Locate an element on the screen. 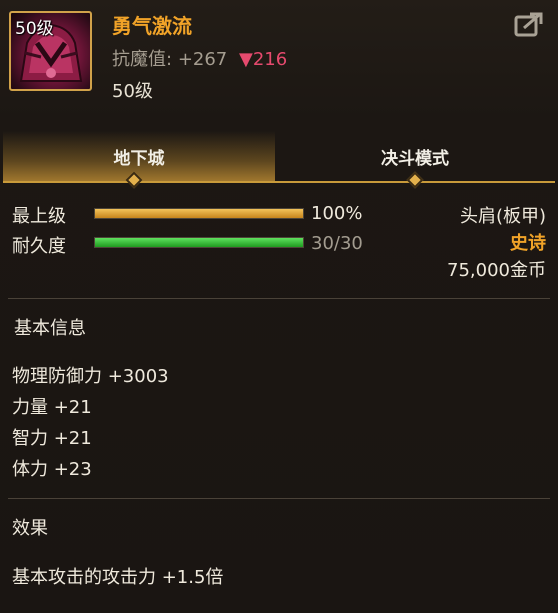 This screenshot has height=613, width=558. magic-resist-stat: 抗魔值: +267 ▼216 is located at coordinates (199, 58).